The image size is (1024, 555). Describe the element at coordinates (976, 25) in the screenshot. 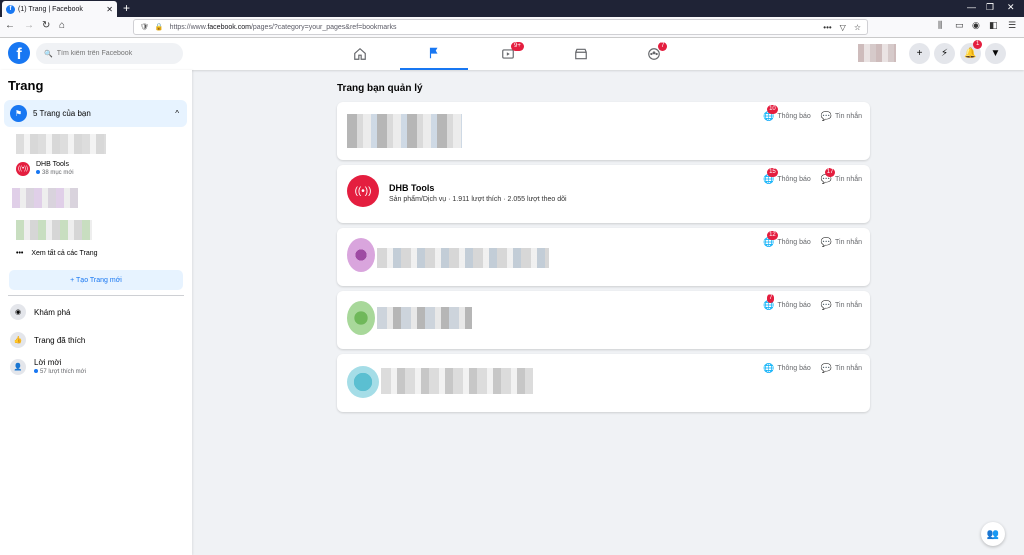

I see `account-icon: ◉` at that location.